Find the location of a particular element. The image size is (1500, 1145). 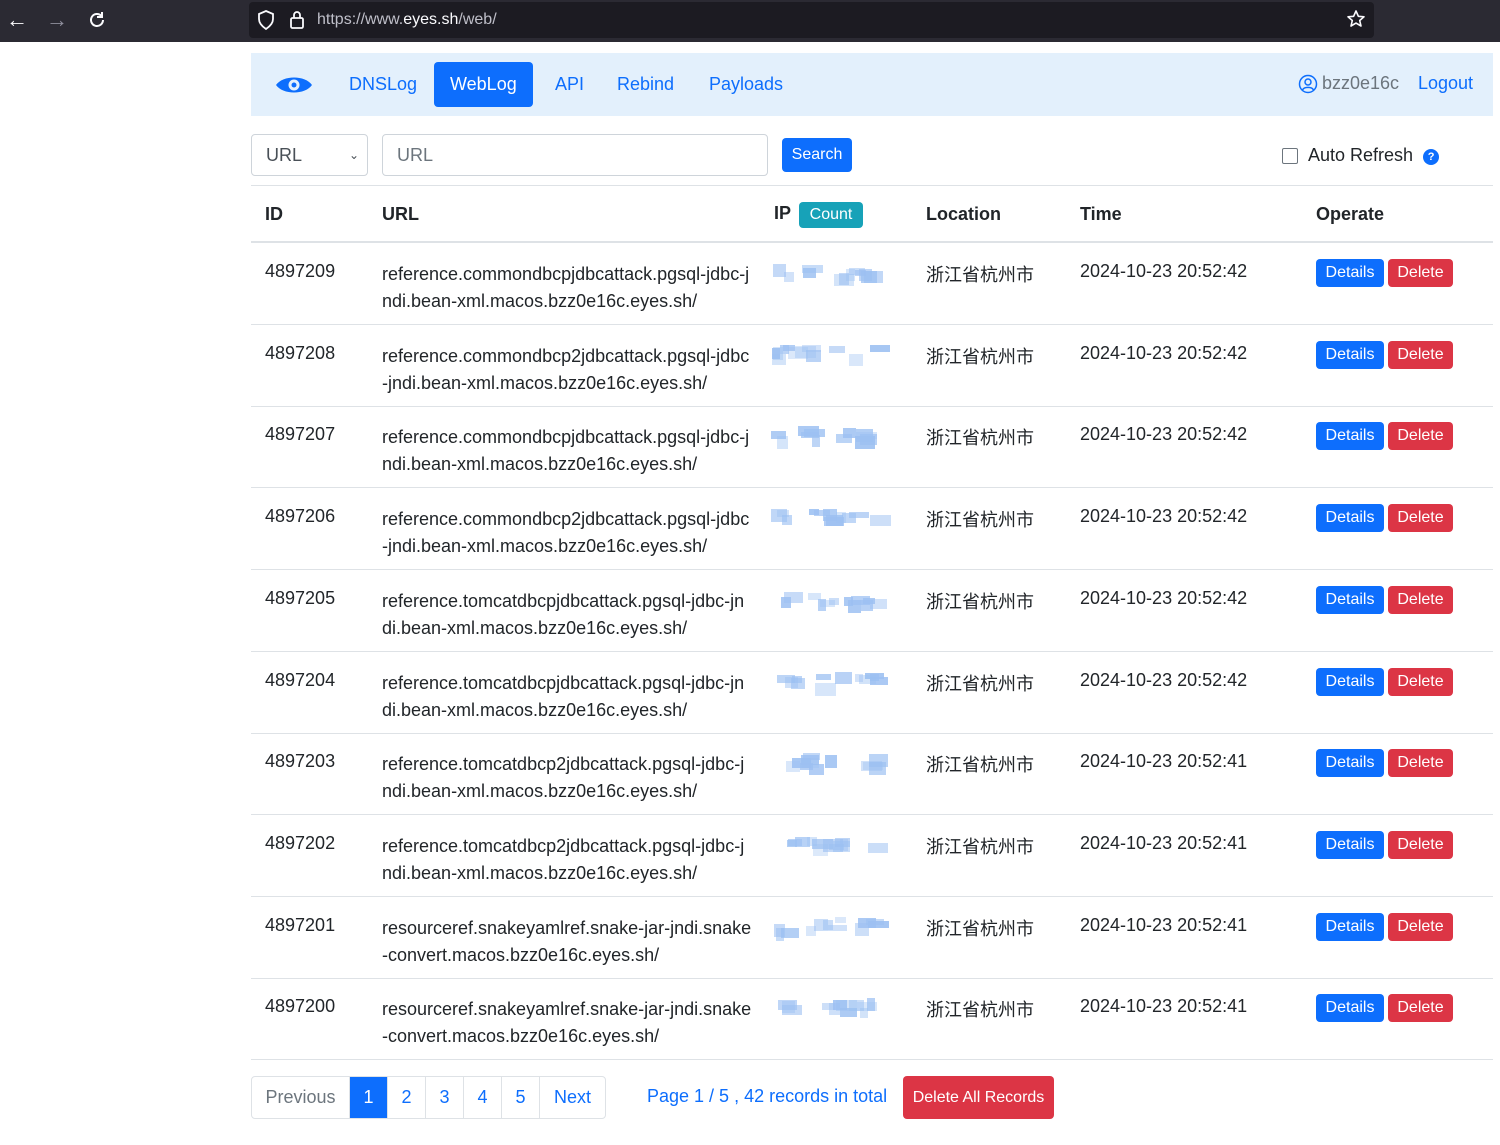

page-4-button: 4 is located at coordinates (483, 1097).